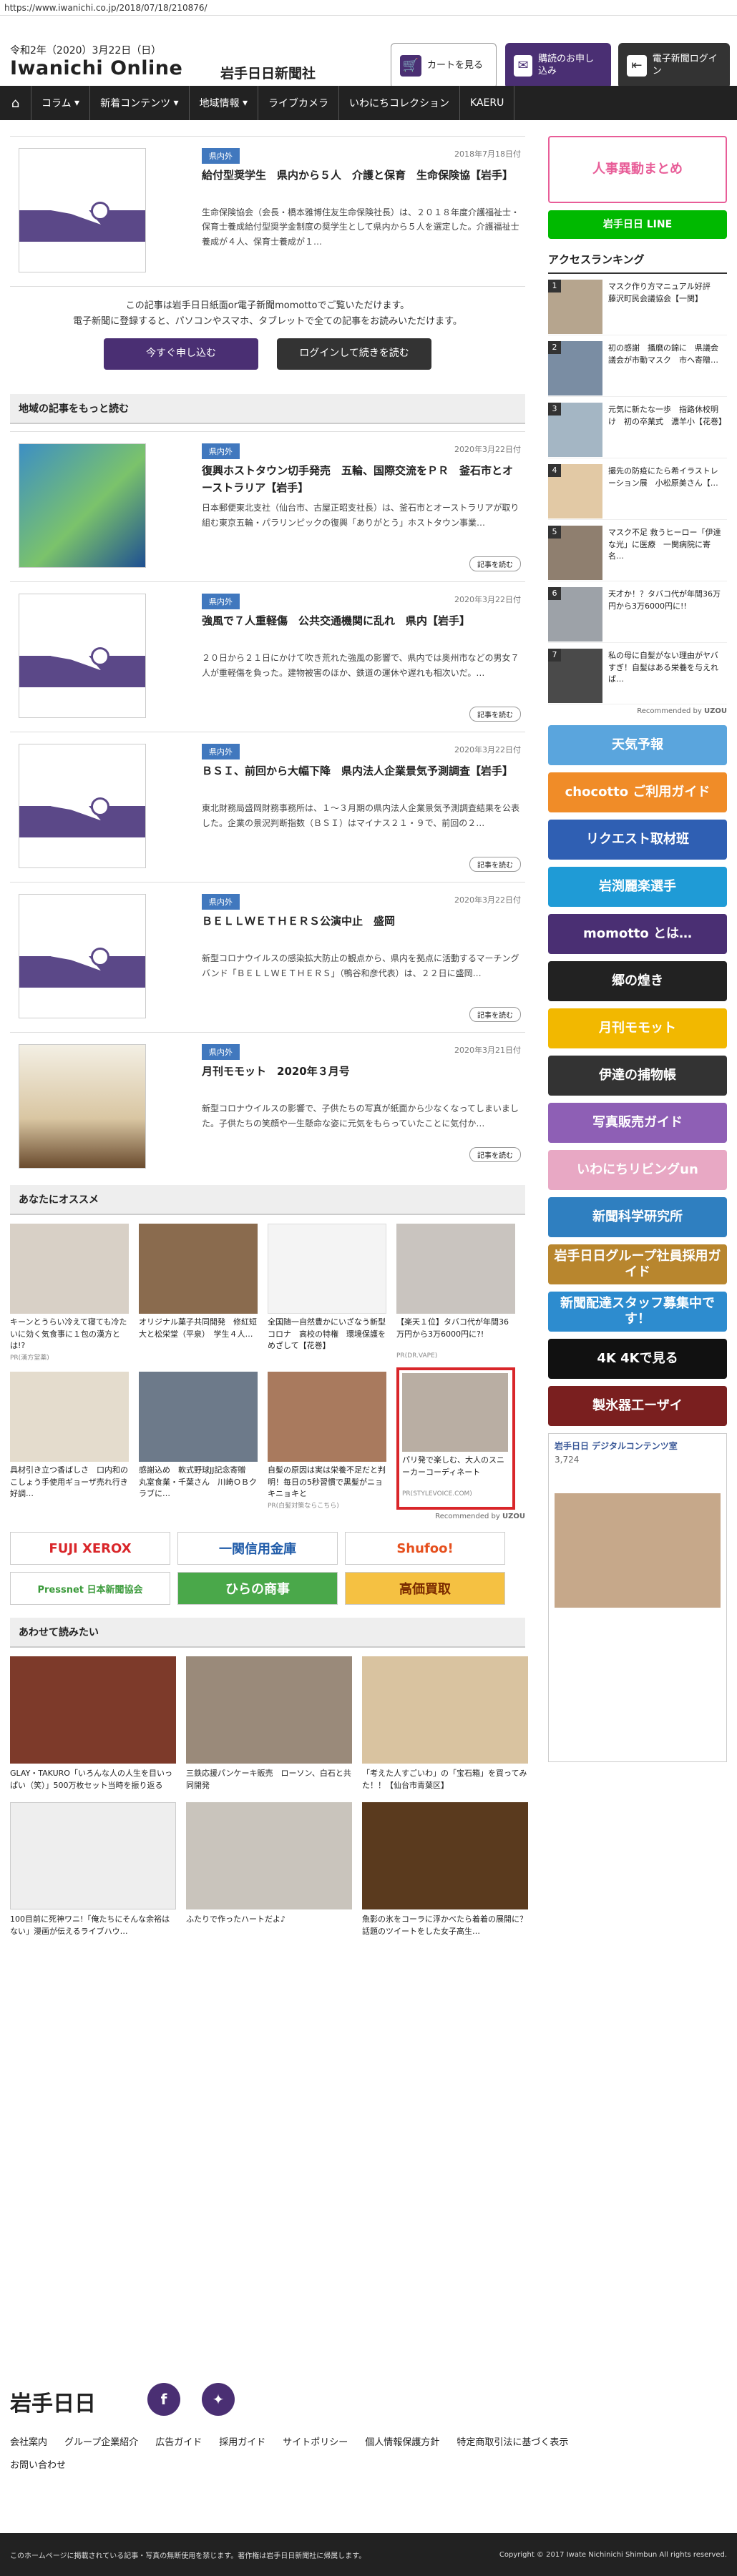 Image resolution: width=737 pixels, height=2576 pixels. What do you see at coordinates (637, 1170) in the screenshot?
I see `sidebar-tile: いわにちリビングun` at bounding box center [637, 1170].